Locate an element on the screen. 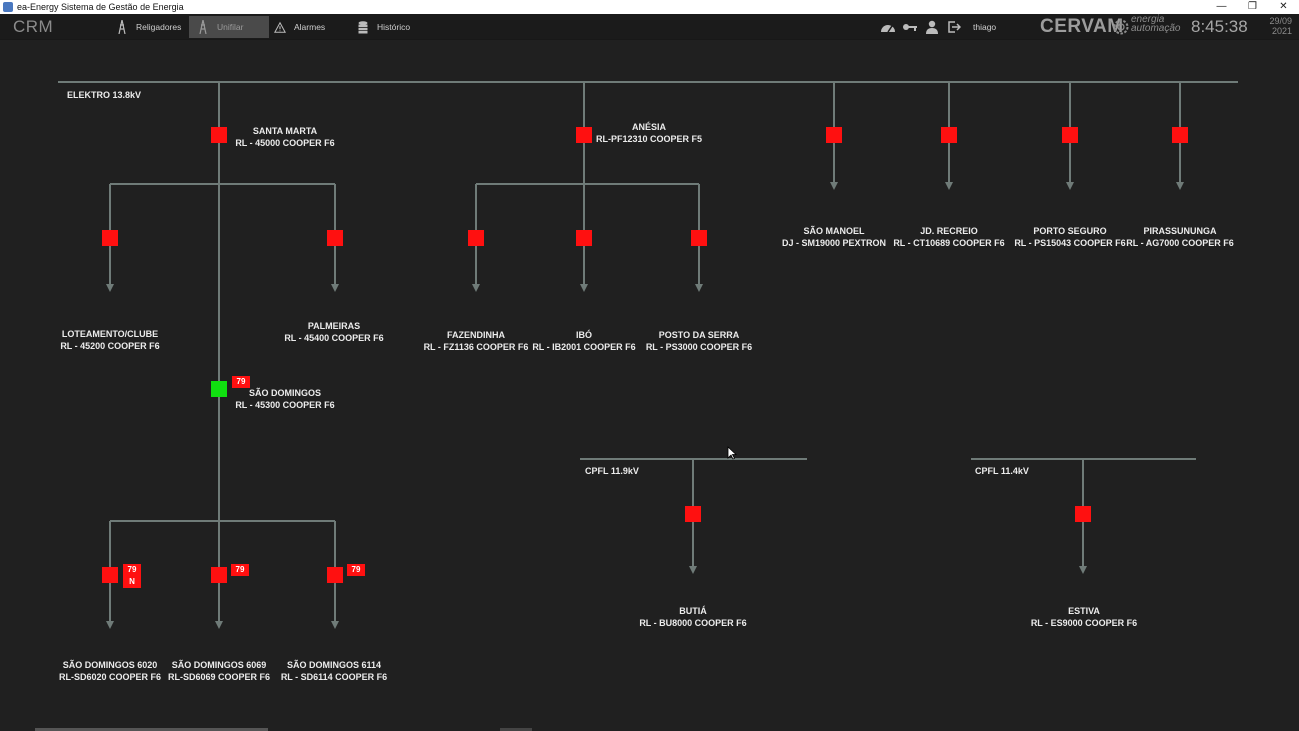  feeder-device: RL - IB2001 COOPER F6 is located at coordinates (584, 347).